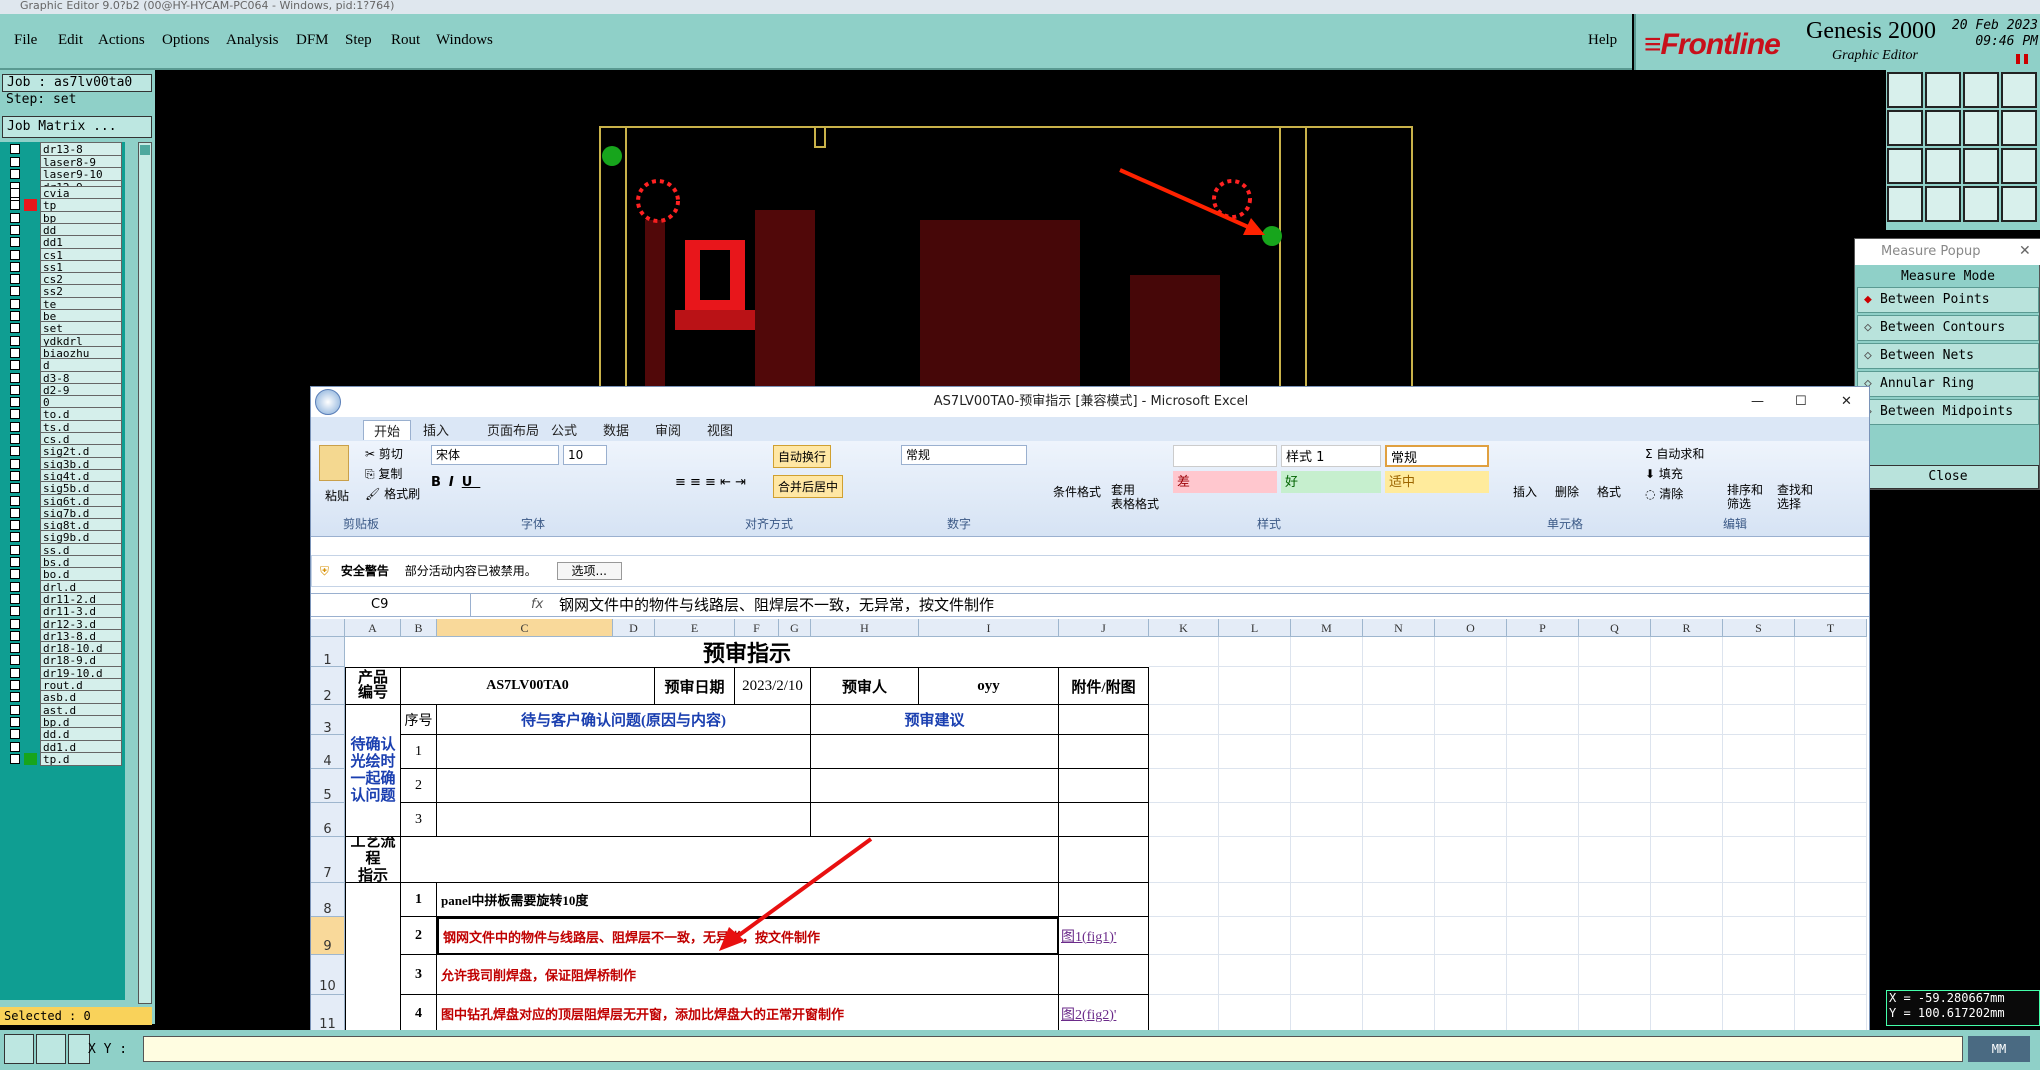 This screenshot has height=1070, width=2040. What do you see at coordinates (1184, 628) in the screenshot?
I see `column-header: K` at bounding box center [1184, 628].